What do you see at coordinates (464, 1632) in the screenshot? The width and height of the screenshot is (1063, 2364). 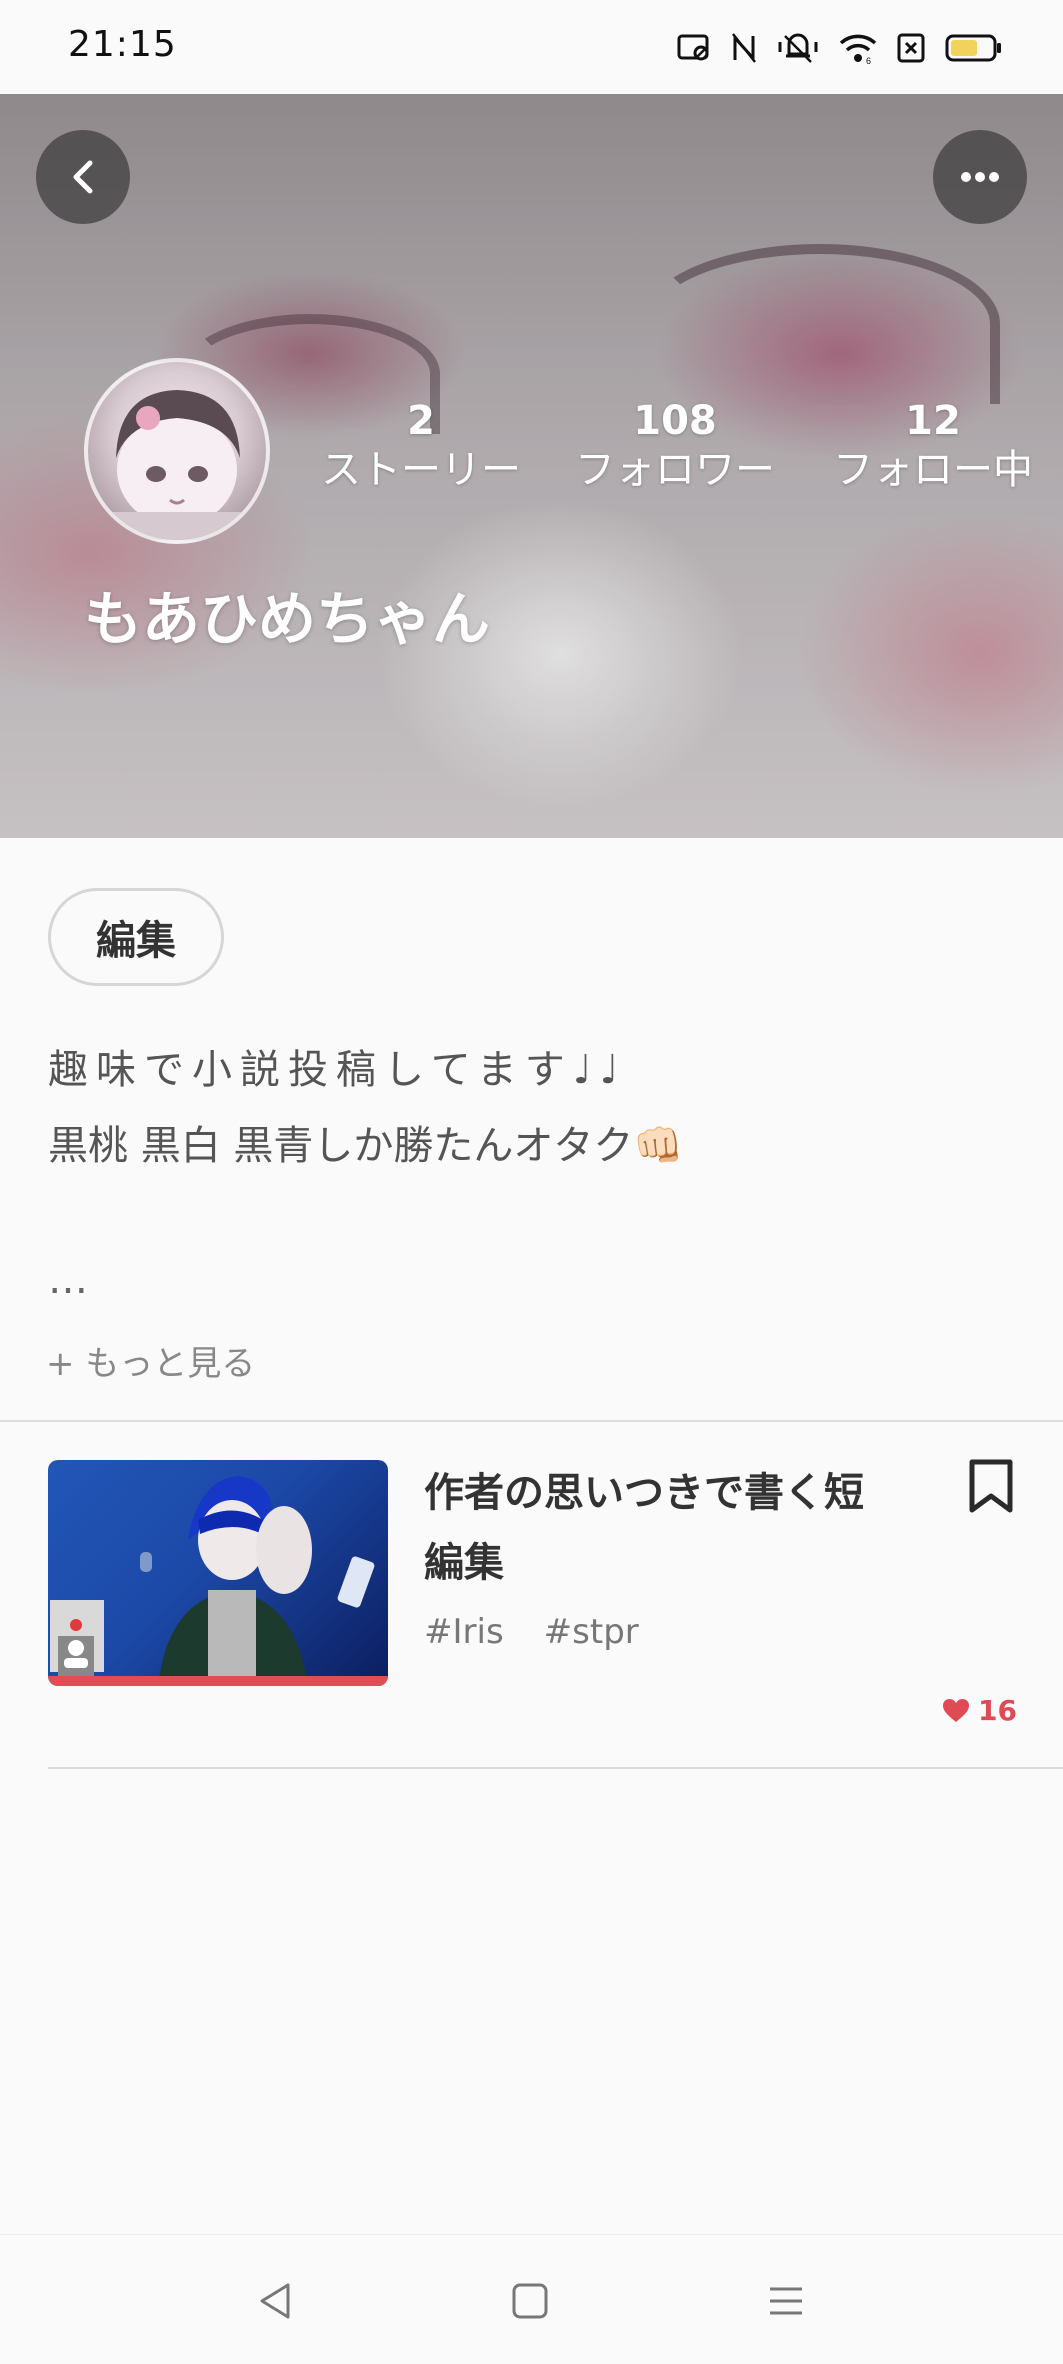 I see `story-tag: #Iris` at bounding box center [464, 1632].